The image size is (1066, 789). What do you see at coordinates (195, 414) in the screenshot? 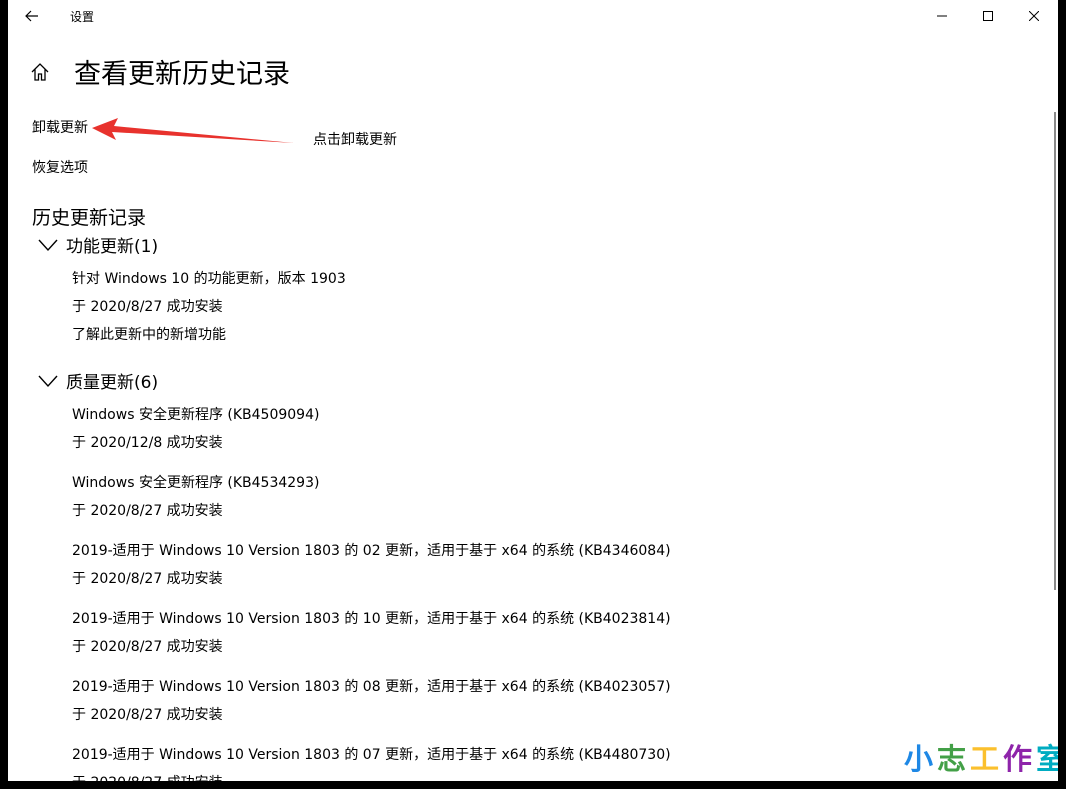
I see `update-name: Windows 安全更新程序 (KB4509094)` at bounding box center [195, 414].